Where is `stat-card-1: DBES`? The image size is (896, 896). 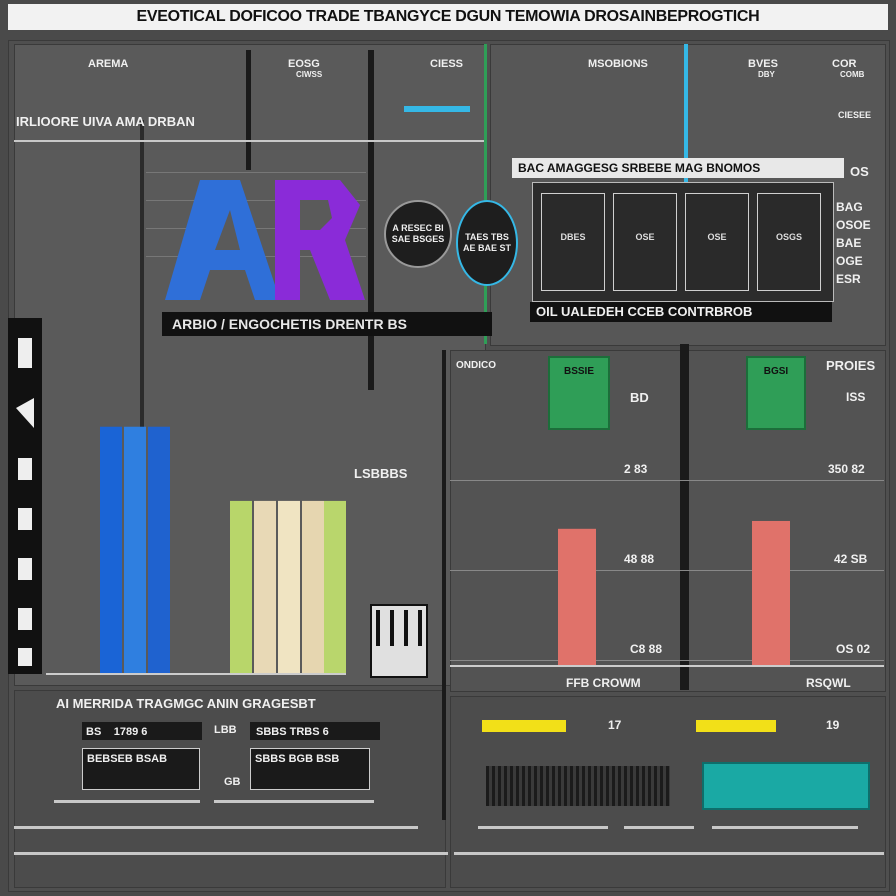 stat-card-1: DBES is located at coordinates (573, 242).